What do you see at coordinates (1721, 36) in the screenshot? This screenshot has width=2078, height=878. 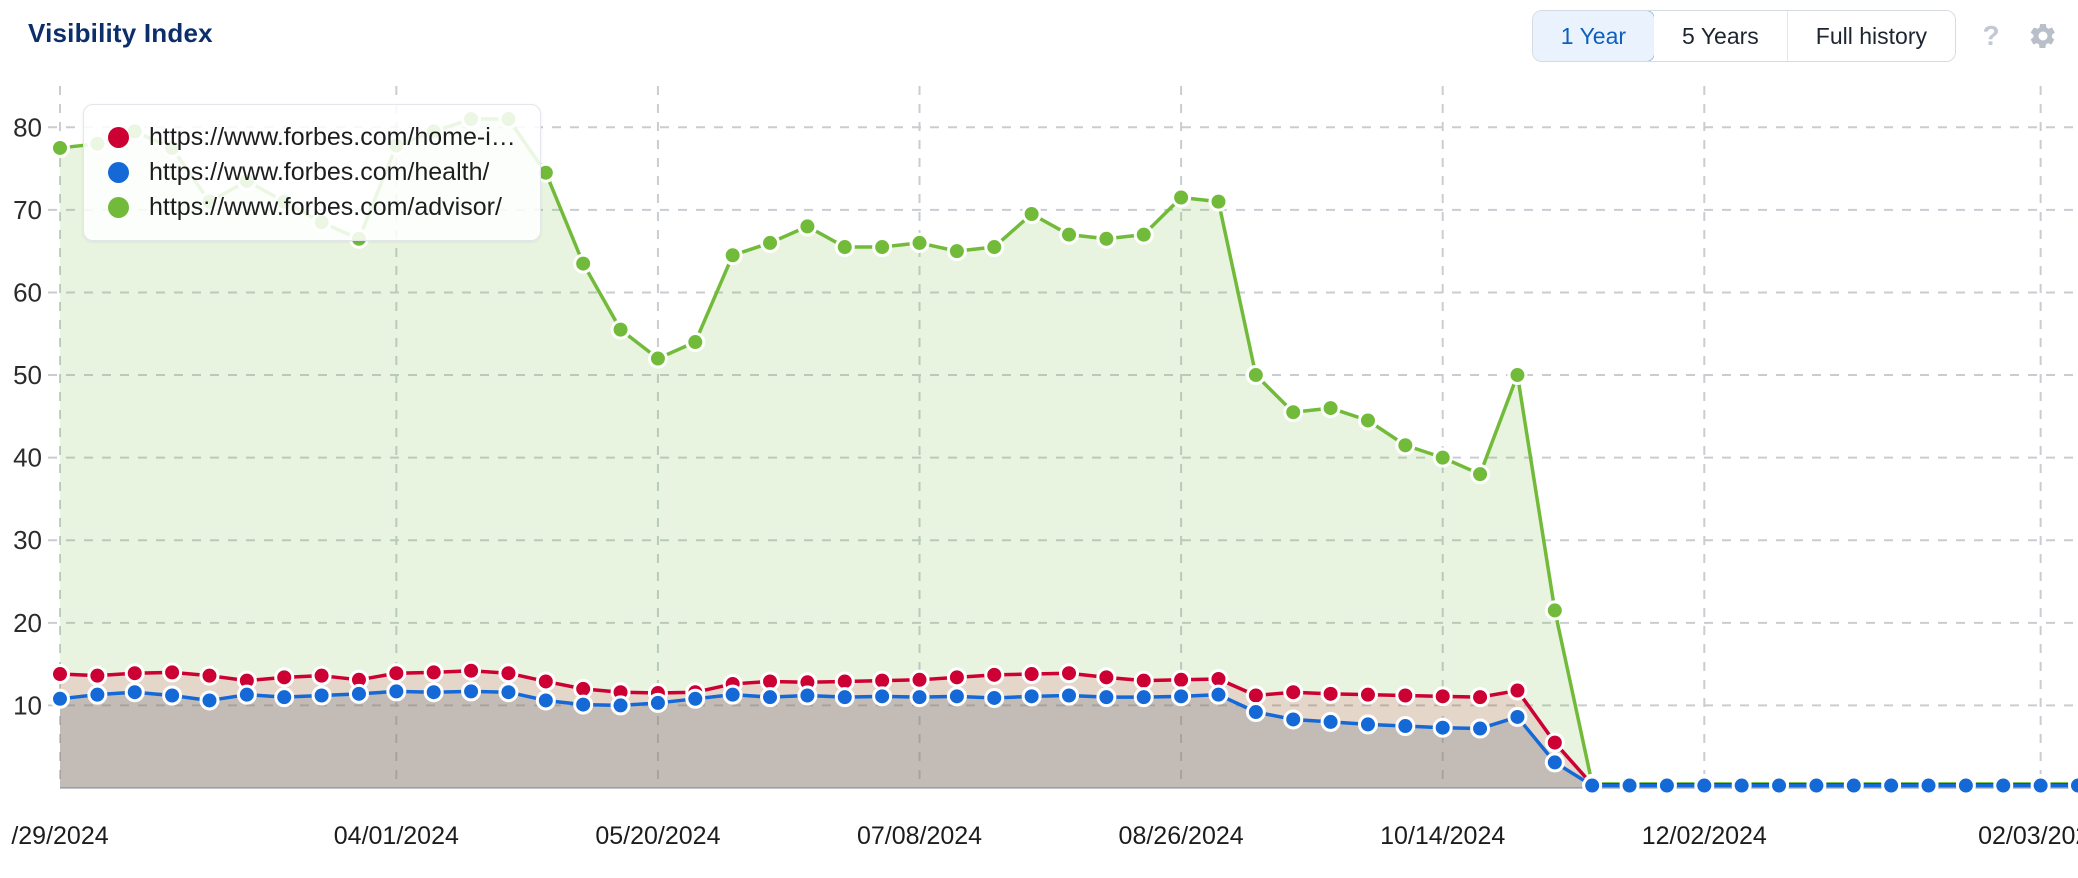 I see `range-button-5-years: 5 Years` at bounding box center [1721, 36].